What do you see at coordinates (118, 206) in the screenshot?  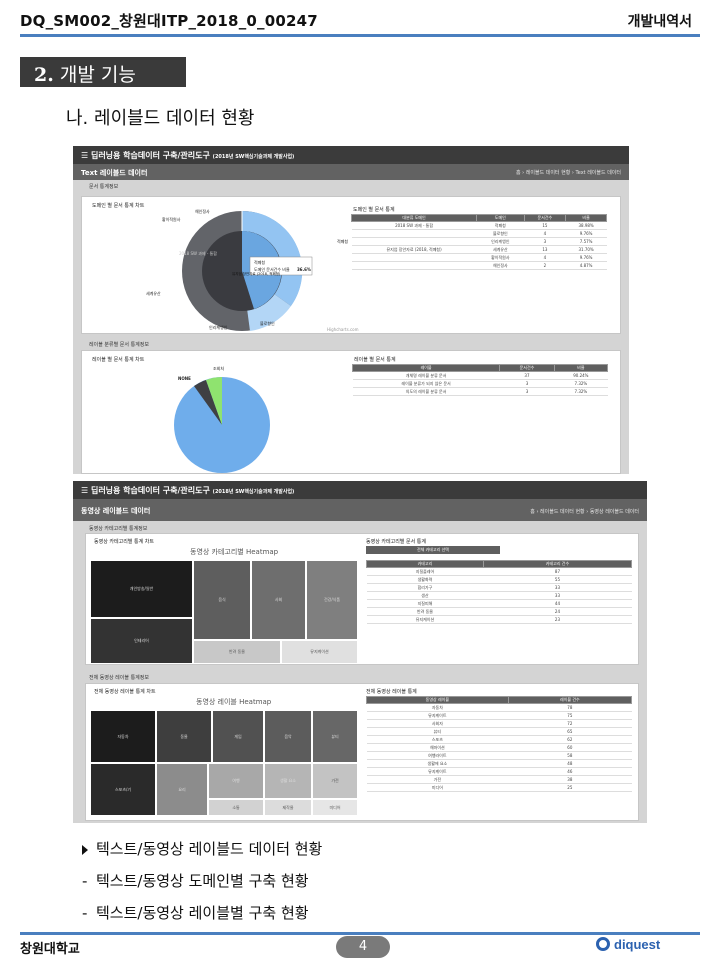 I see `panel-title: 도메인 별 문서 통계 차트` at bounding box center [118, 206].